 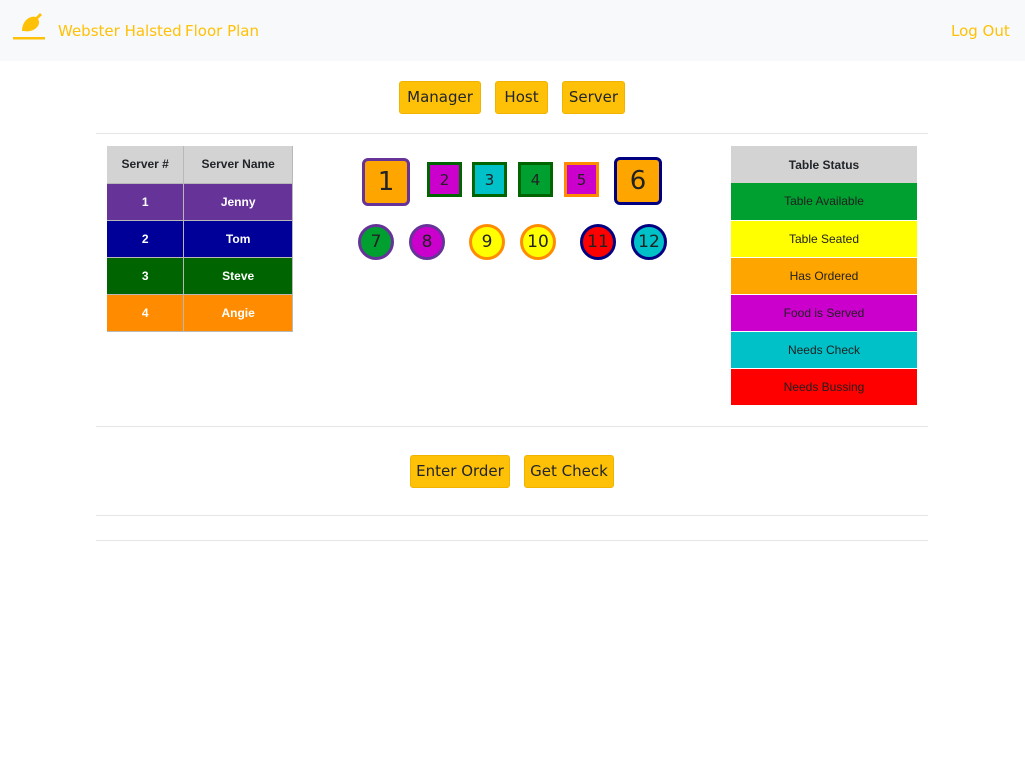 I want to click on table-number-label: 2, so click(x=444, y=179).